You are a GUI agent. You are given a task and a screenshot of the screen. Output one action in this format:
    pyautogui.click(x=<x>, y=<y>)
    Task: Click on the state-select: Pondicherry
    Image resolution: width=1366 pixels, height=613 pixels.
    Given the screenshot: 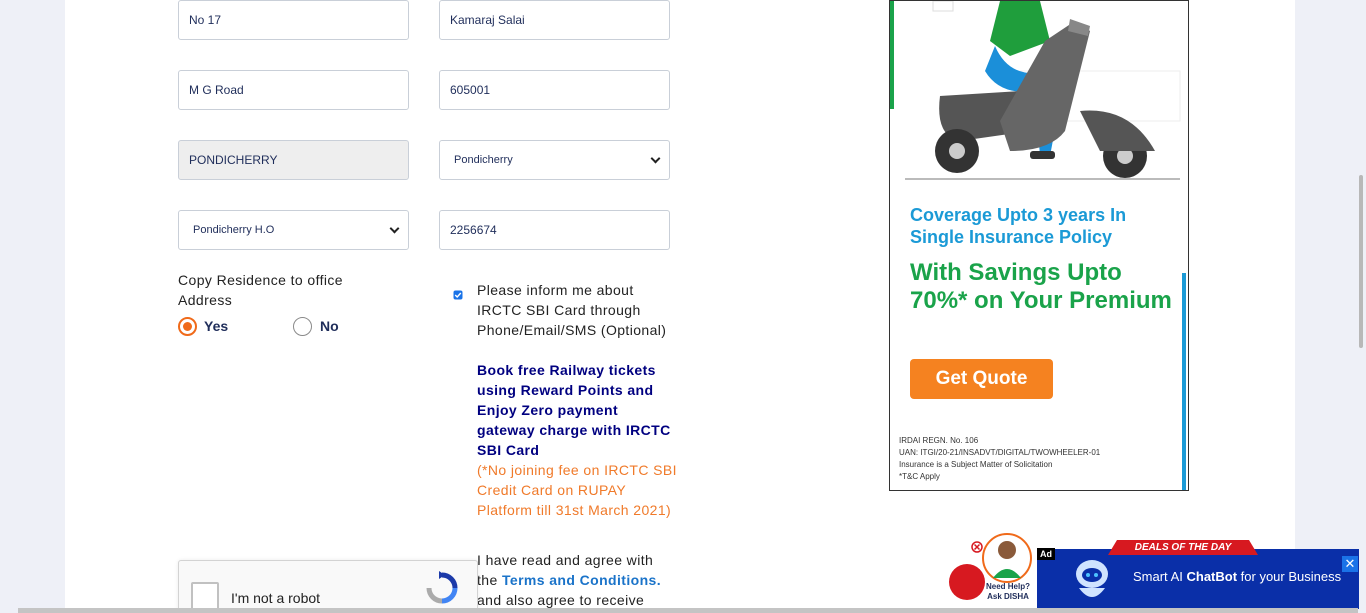 What is the action you would take?
    pyautogui.click(x=554, y=160)
    